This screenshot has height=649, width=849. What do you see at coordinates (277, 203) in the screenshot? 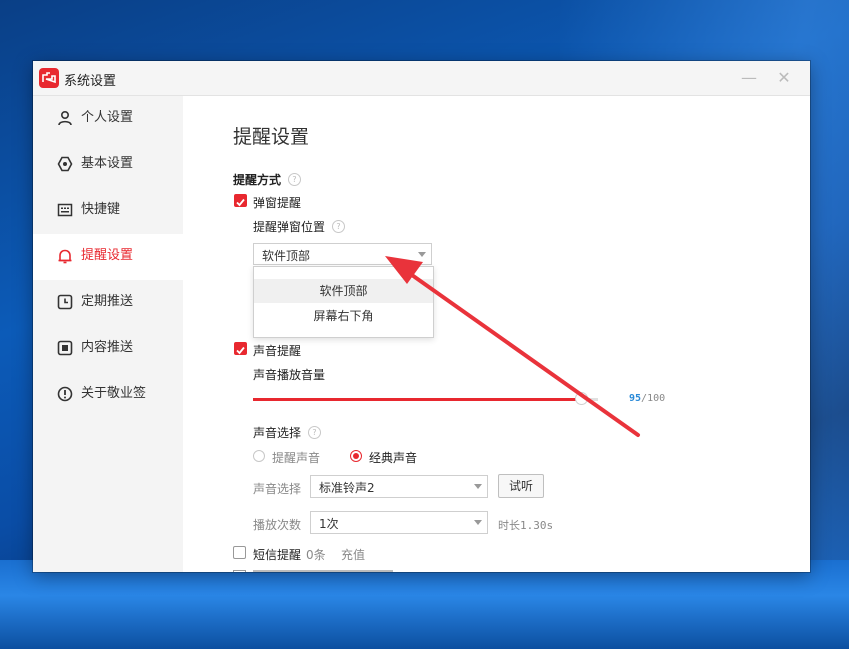
I see `popup-reminder-label: 弹窗提醒` at bounding box center [277, 203].